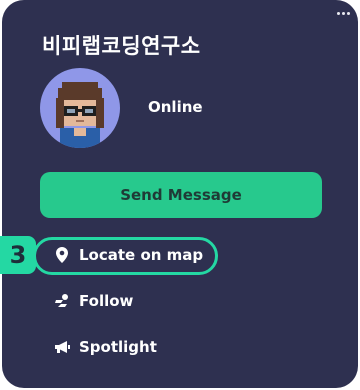  Describe the element at coordinates (175, 107) in the screenshot. I see `status-text: Online` at that location.